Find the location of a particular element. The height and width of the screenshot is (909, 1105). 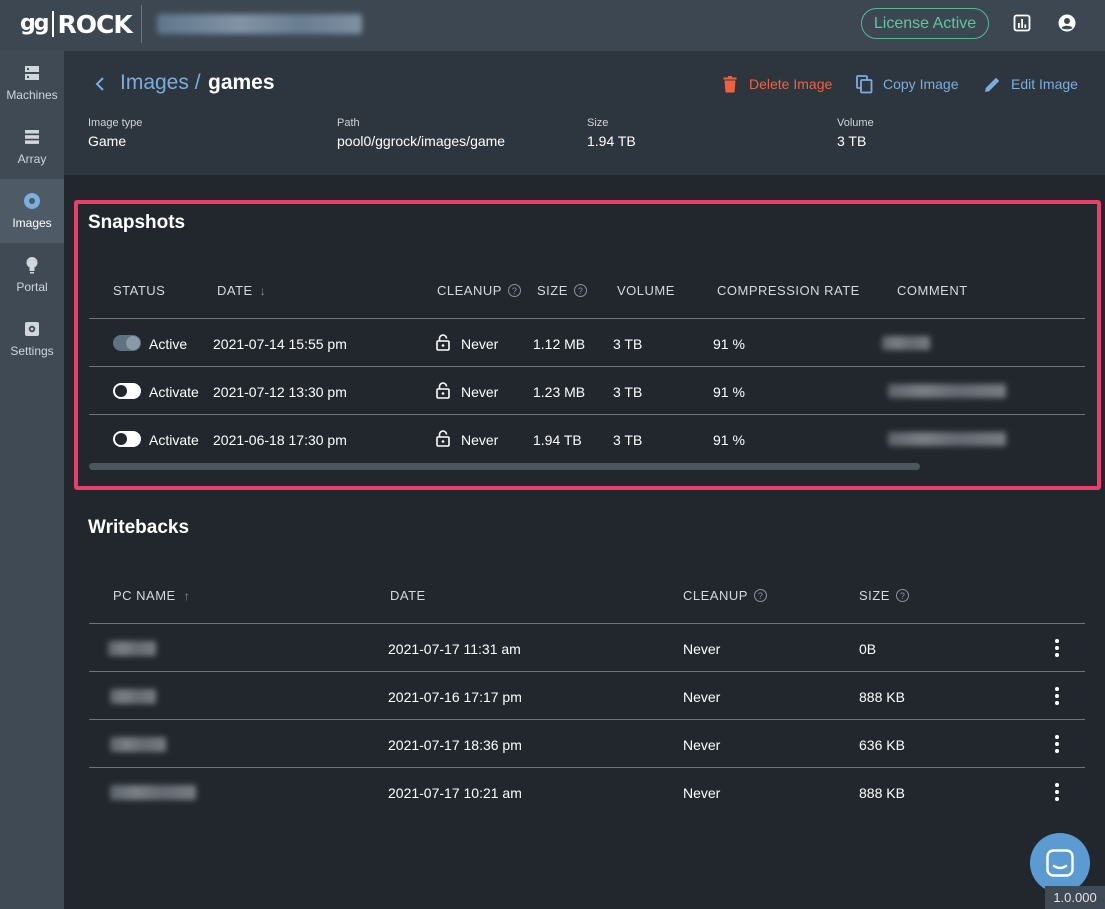

stats-icon is located at coordinates (1022, 23).